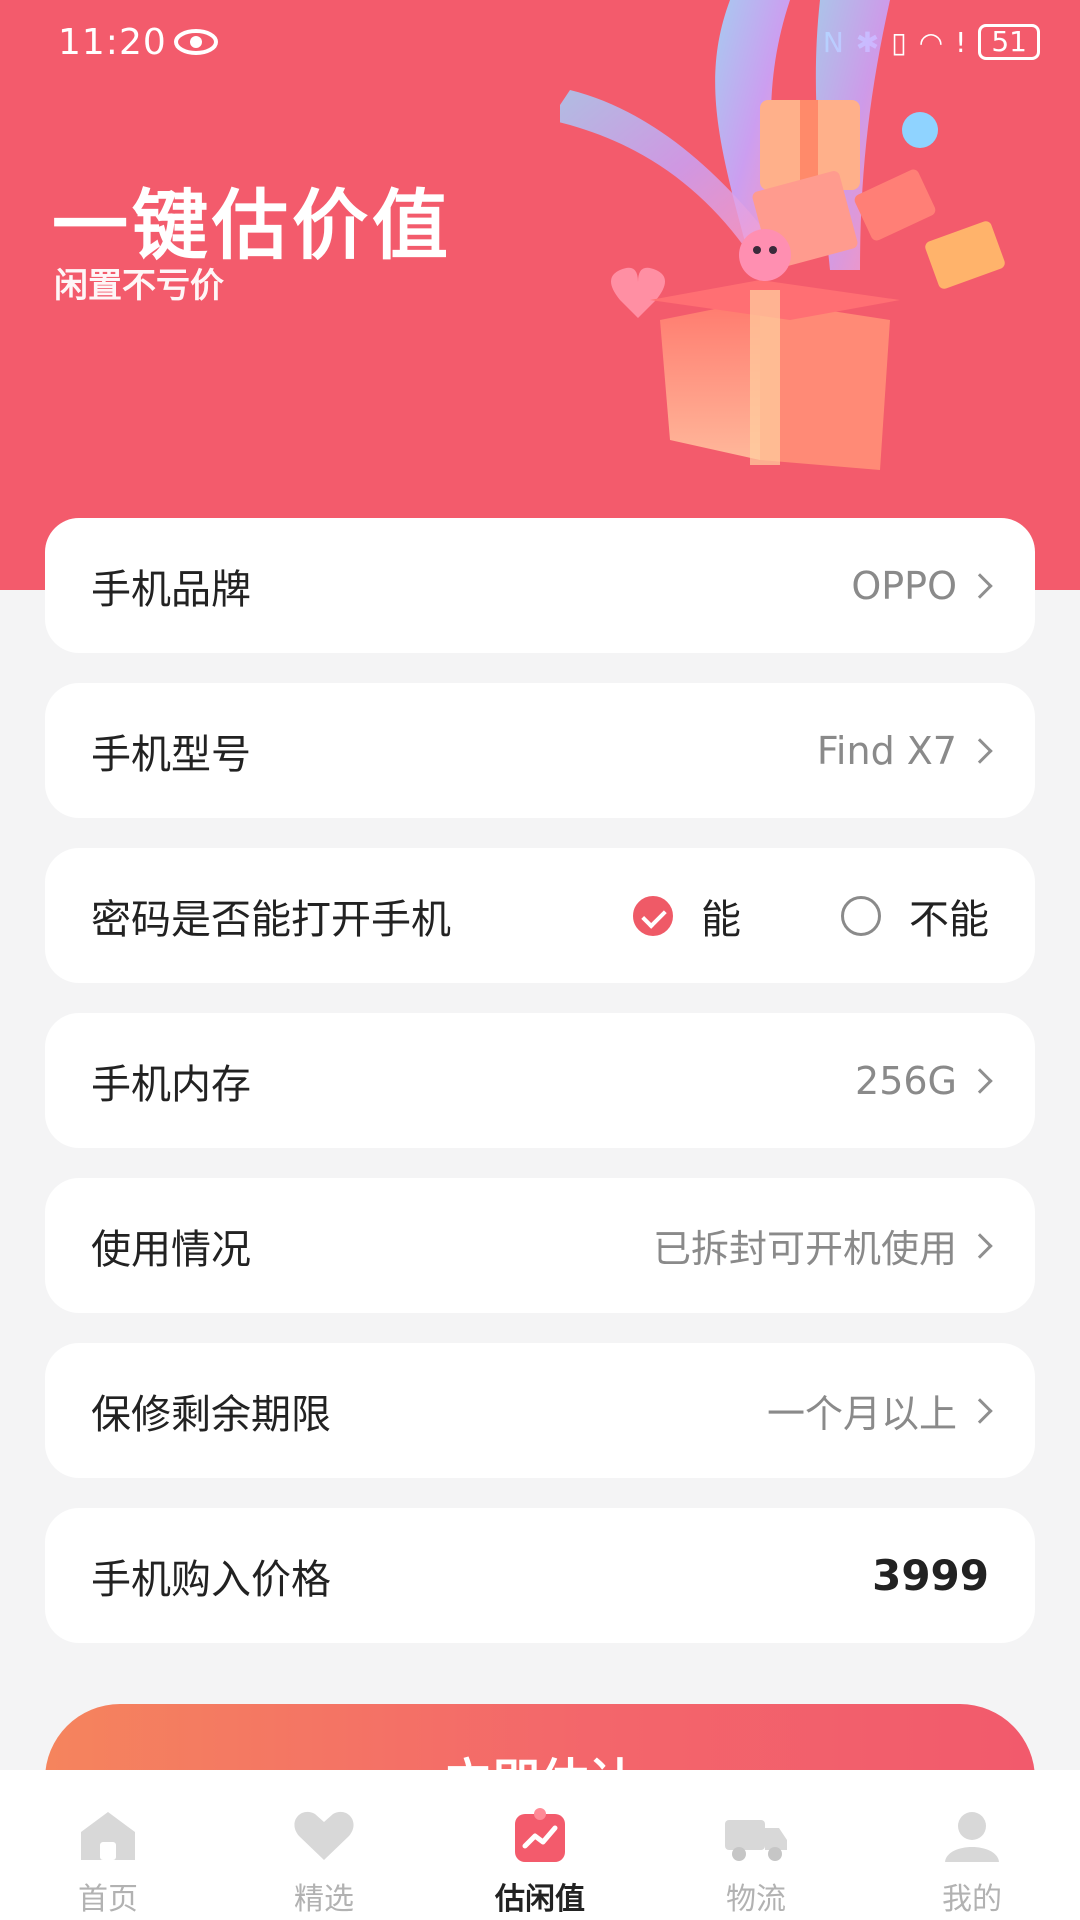  I want to click on radio-checked-icon, so click(653, 915).